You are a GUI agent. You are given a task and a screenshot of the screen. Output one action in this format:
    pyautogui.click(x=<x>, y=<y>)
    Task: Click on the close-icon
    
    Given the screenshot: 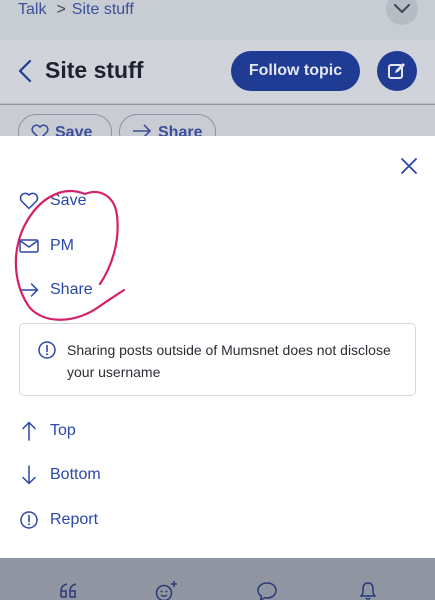 What is the action you would take?
    pyautogui.click(x=409, y=166)
    